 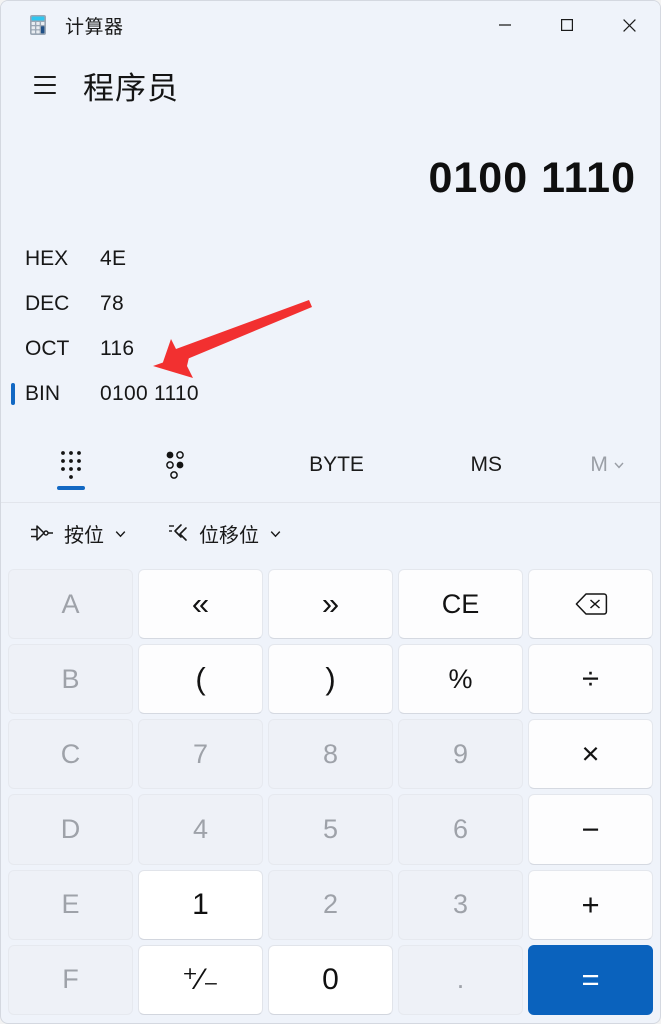 What do you see at coordinates (149, 393) in the screenshot?
I see `radix-value: 0100 1110` at bounding box center [149, 393].